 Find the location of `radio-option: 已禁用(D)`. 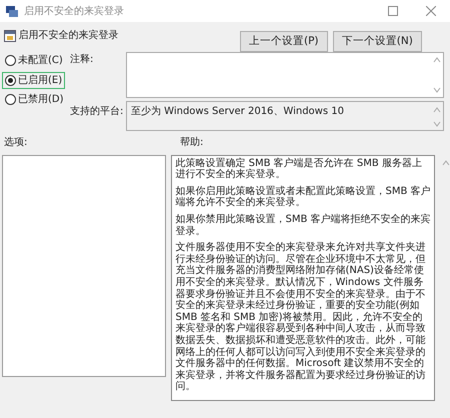

radio-option: 已禁用(D) is located at coordinates (34, 99).